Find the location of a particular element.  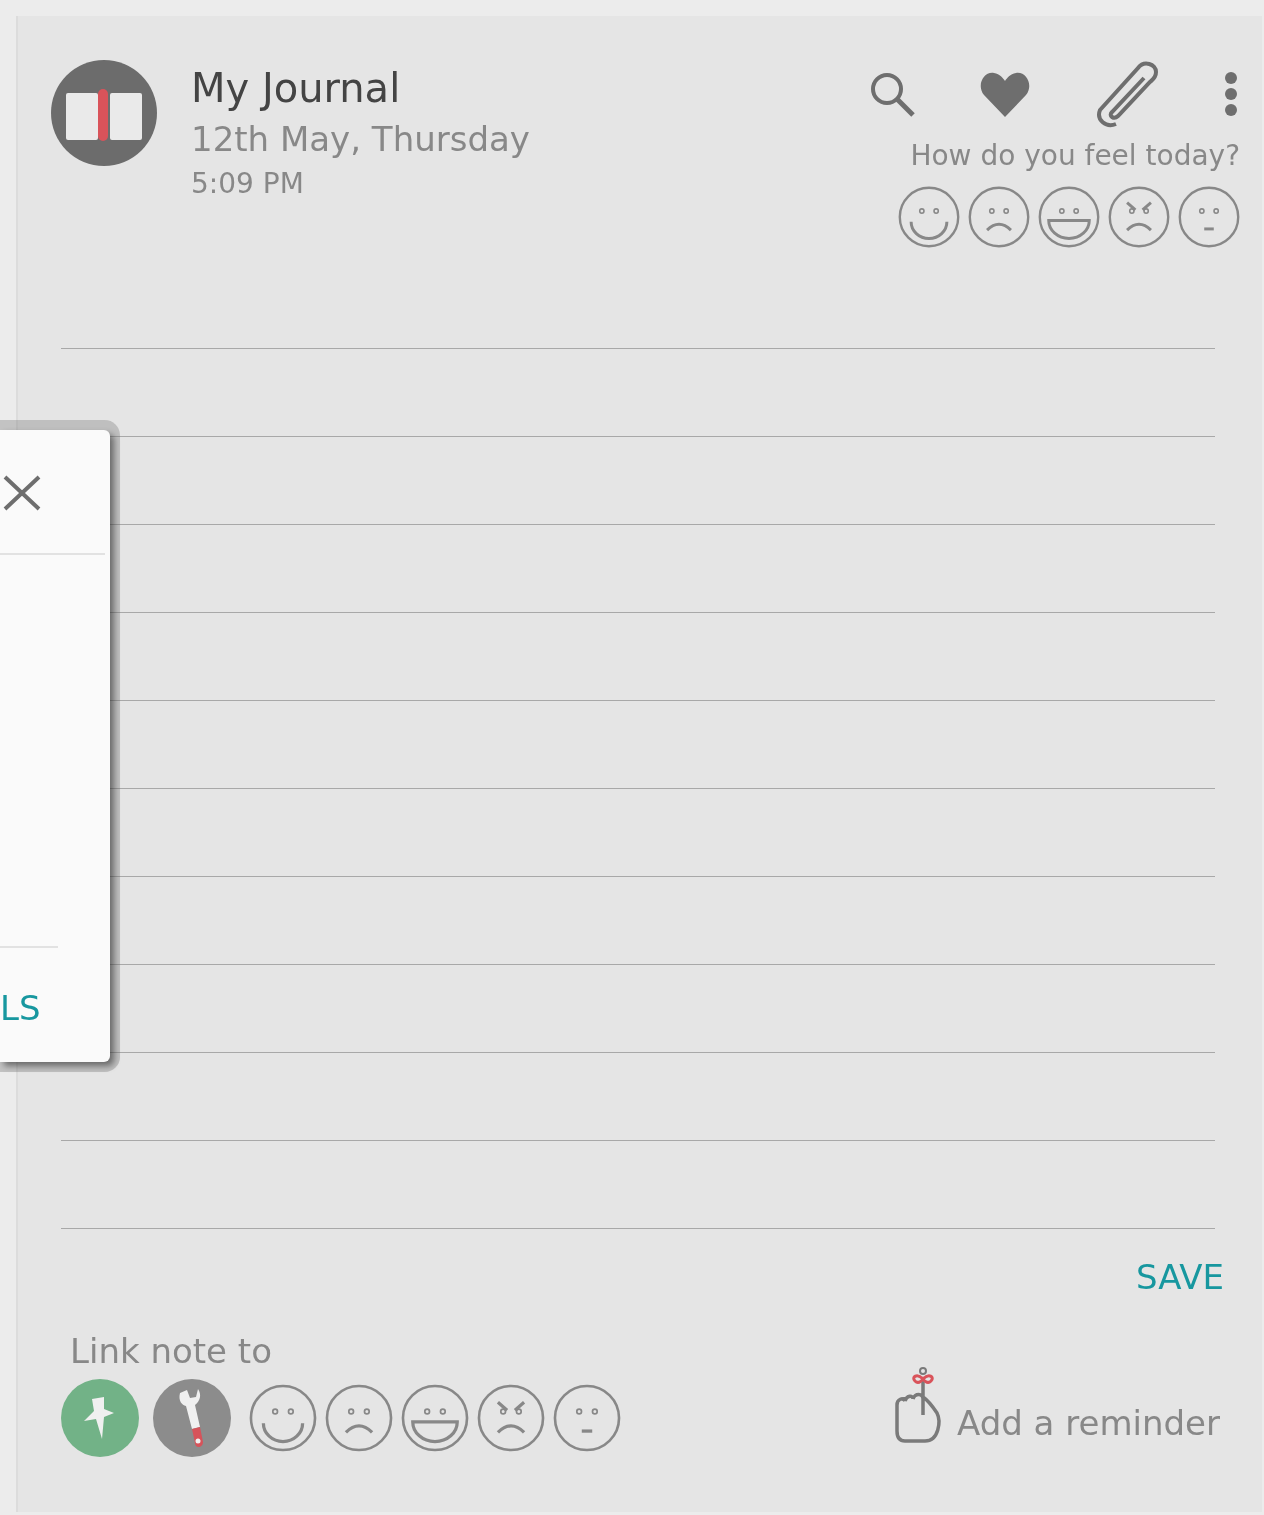

link-note-label: Link note to is located at coordinates (171, 1351).